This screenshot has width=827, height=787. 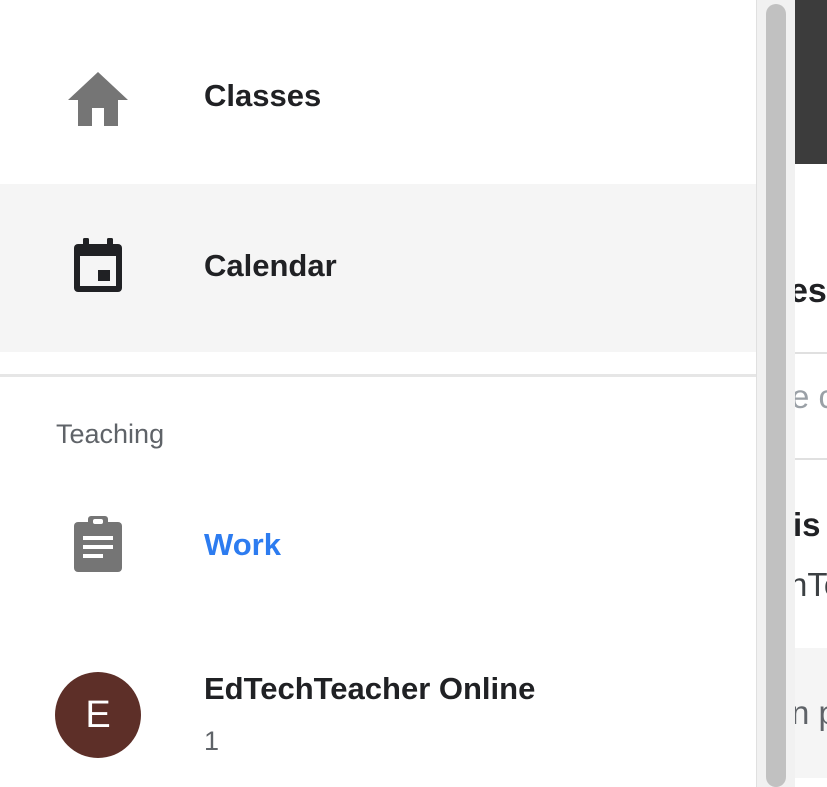 What do you see at coordinates (811, 712) in the screenshot?
I see `background-text-5: n p` at bounding box center [811, 712].